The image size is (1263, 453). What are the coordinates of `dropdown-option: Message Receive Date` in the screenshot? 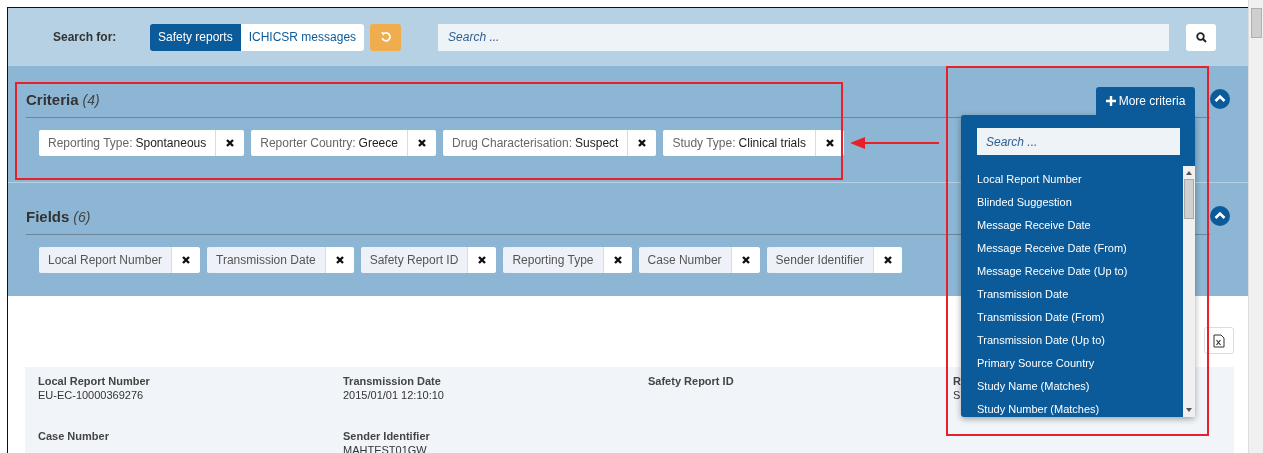 It's located at (1080, 225).